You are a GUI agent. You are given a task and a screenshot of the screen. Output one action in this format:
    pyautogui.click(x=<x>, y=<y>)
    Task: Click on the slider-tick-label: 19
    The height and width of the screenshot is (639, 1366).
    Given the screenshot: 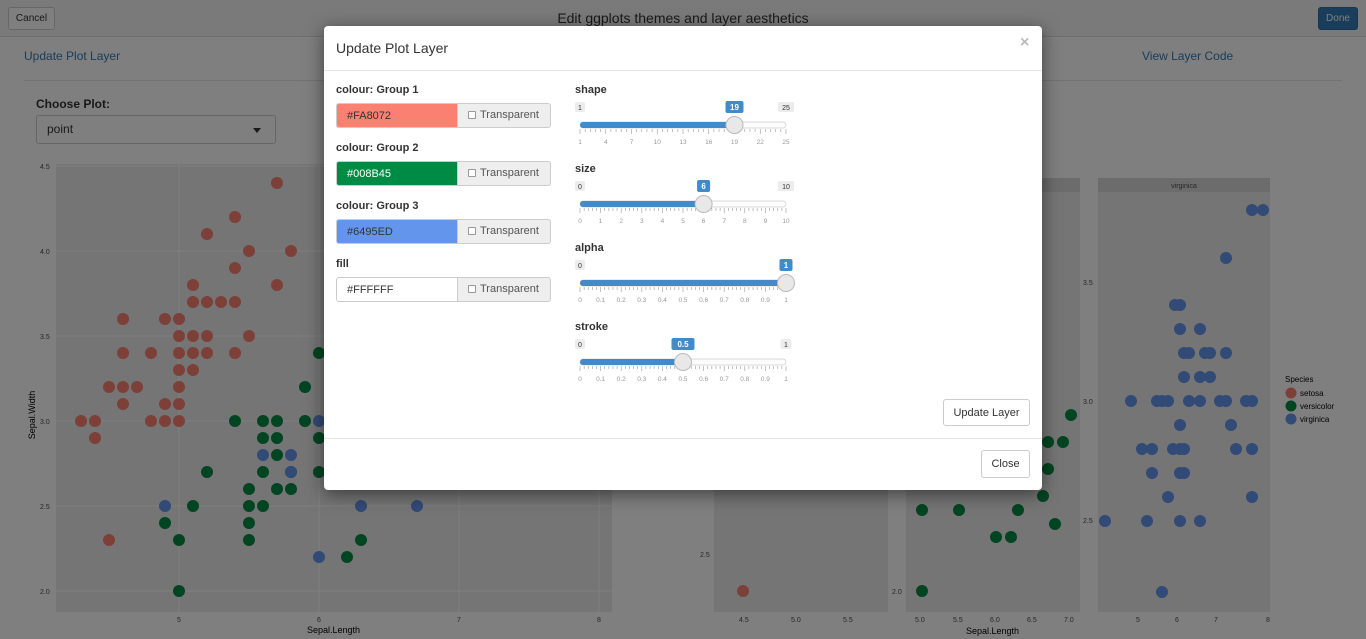 What is the action you would take?
    pyautogui.click(x=735, y=142)
    